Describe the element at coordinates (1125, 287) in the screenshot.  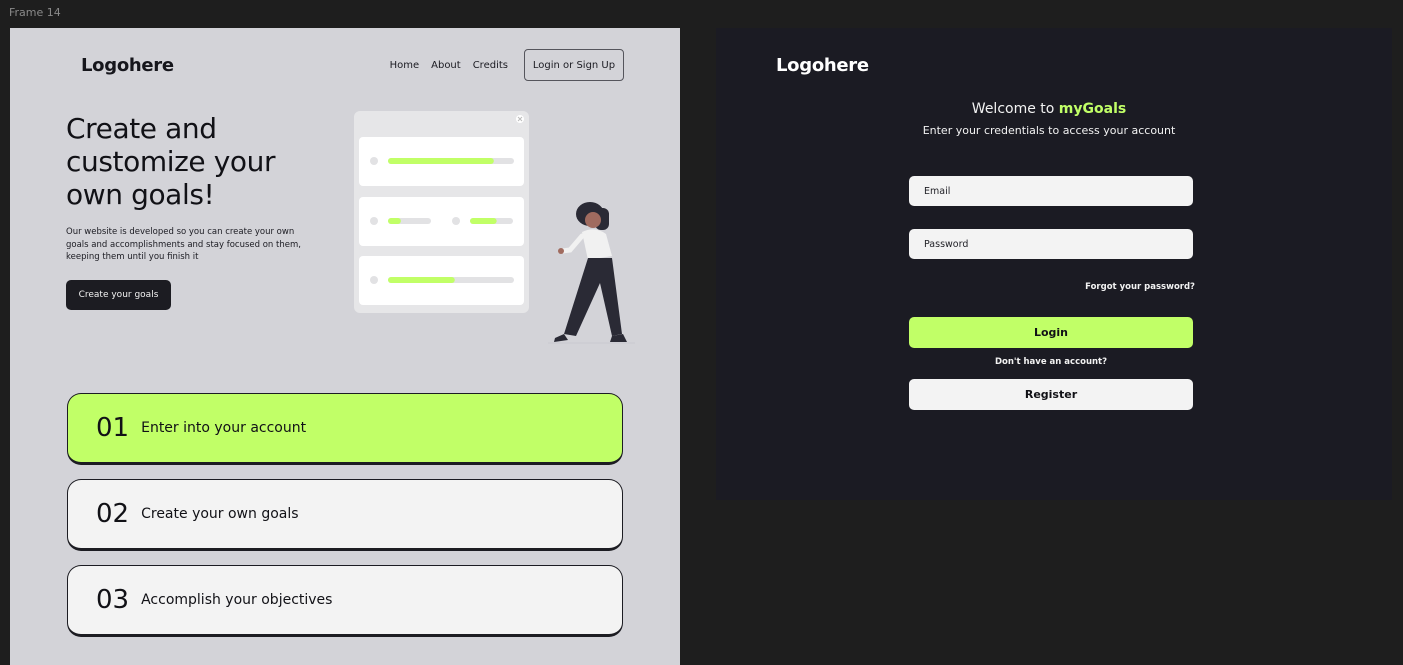
I see `forgot-password-link: Forgot your password?` at that location.